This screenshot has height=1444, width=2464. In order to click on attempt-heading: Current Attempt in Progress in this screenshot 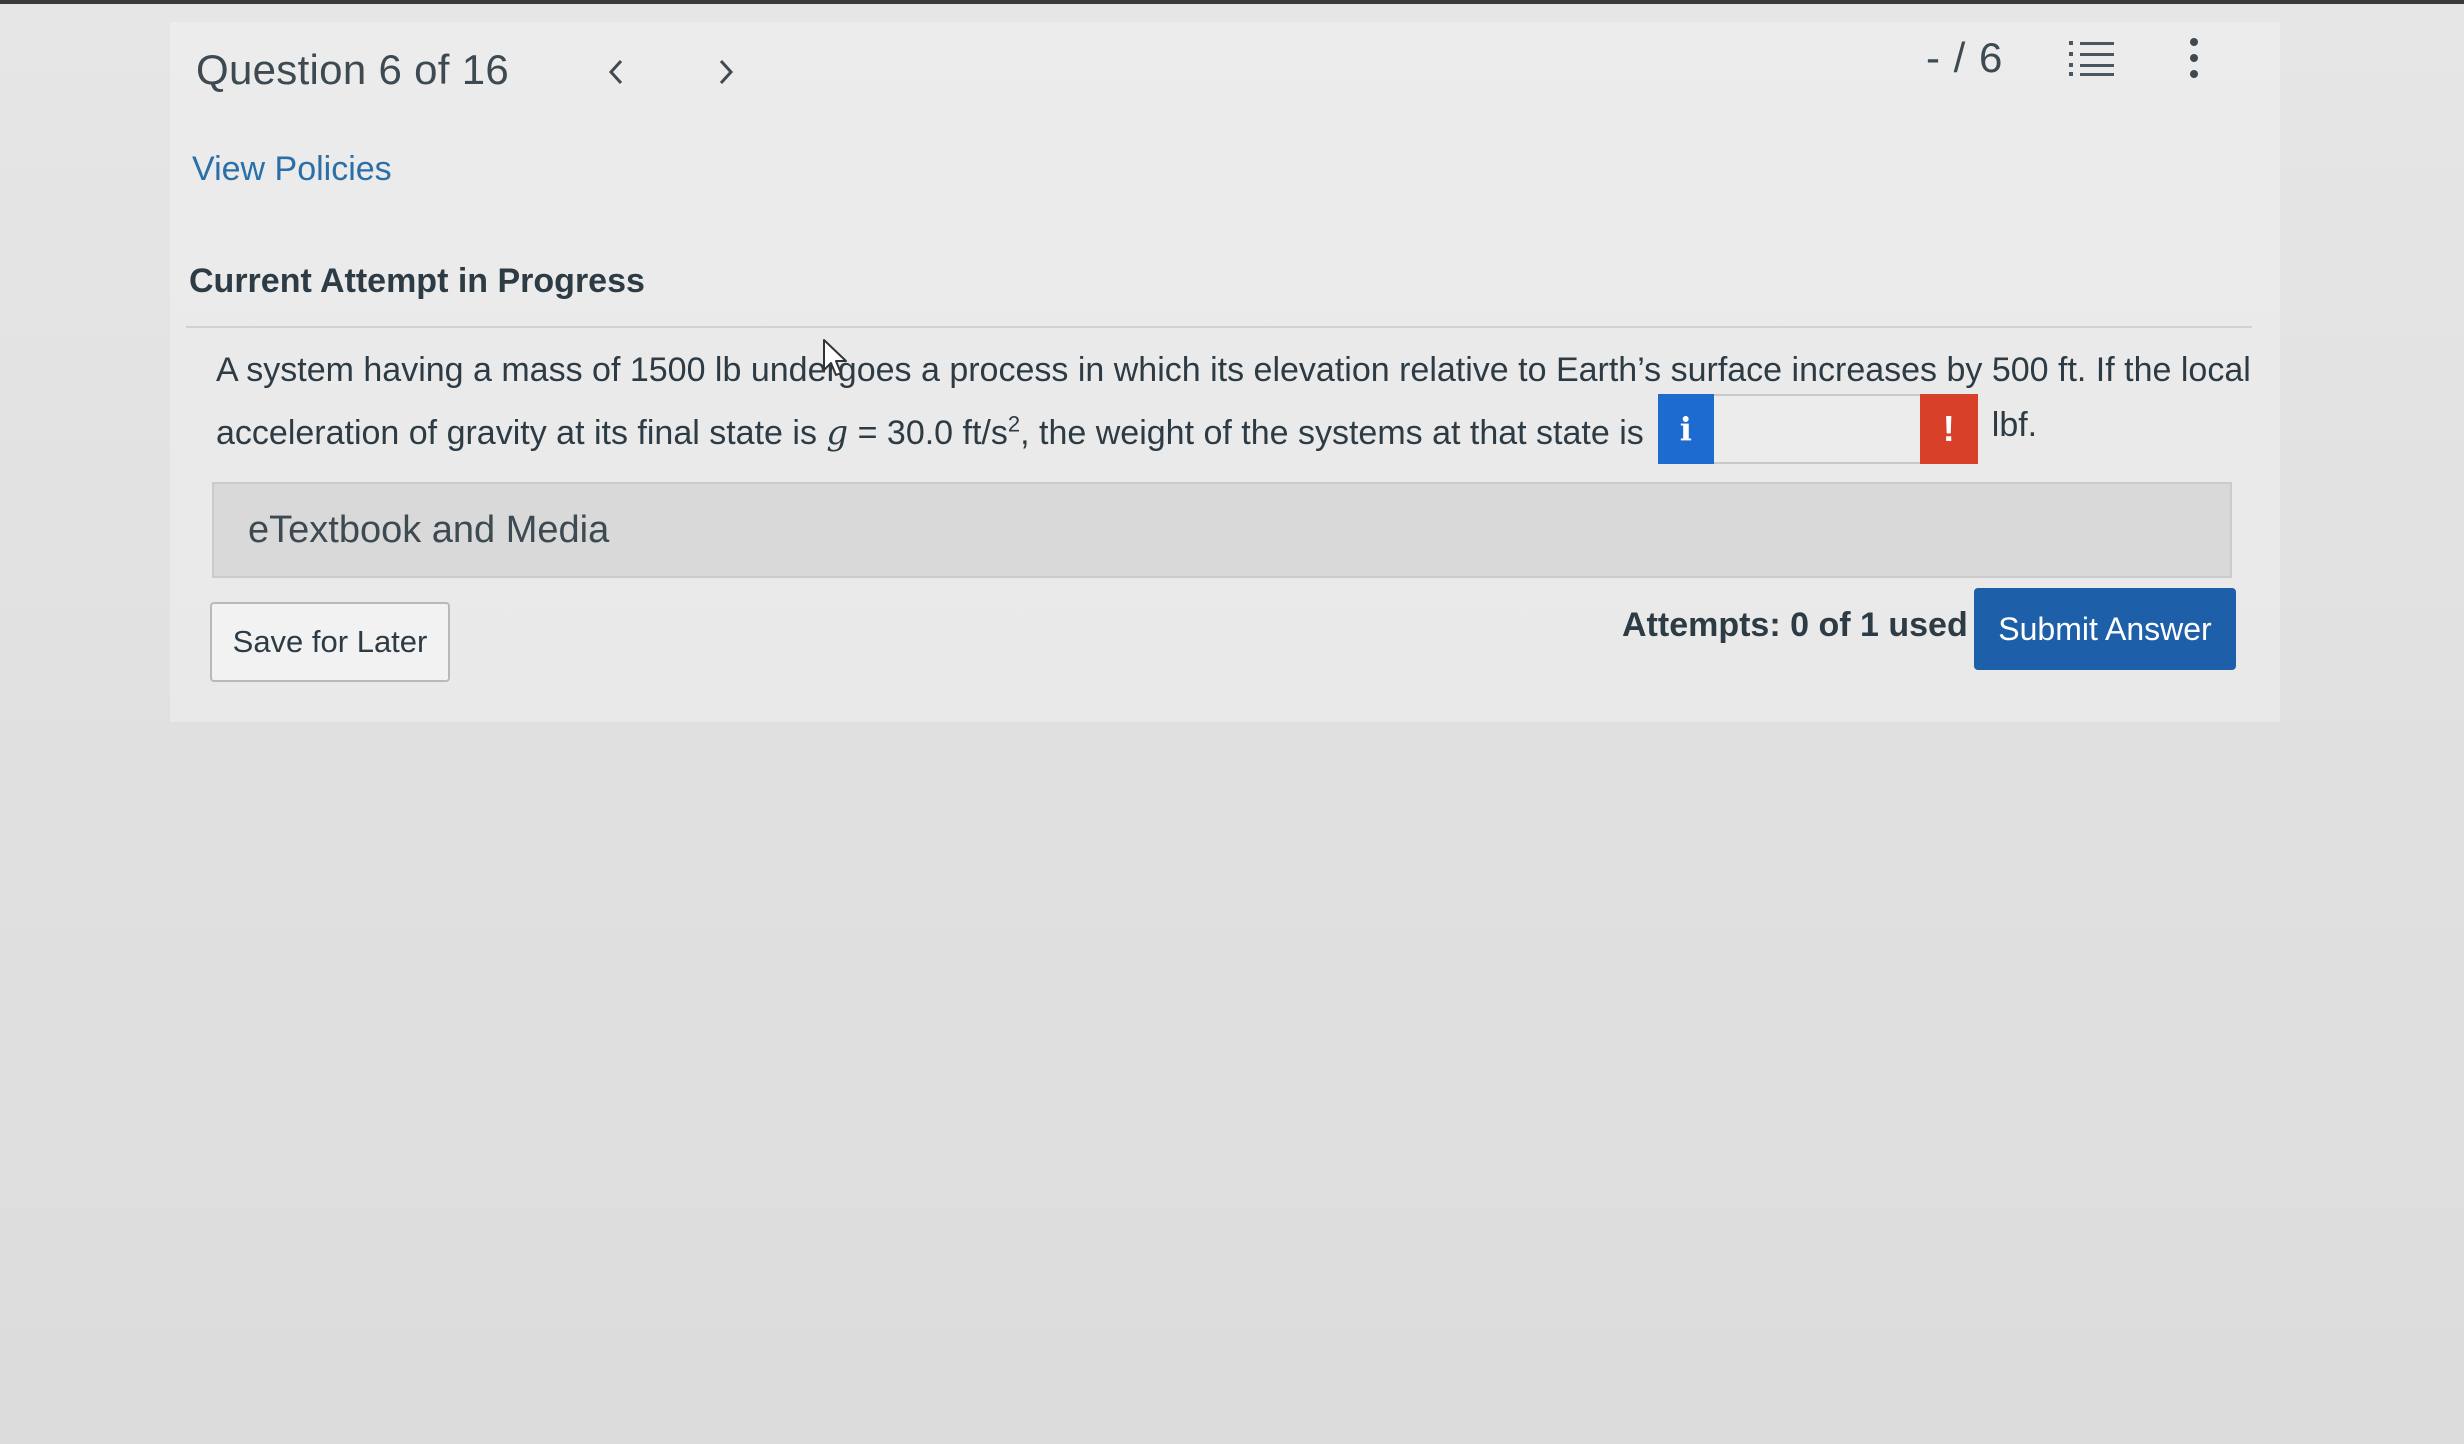, I will do `click(417, 281)`.